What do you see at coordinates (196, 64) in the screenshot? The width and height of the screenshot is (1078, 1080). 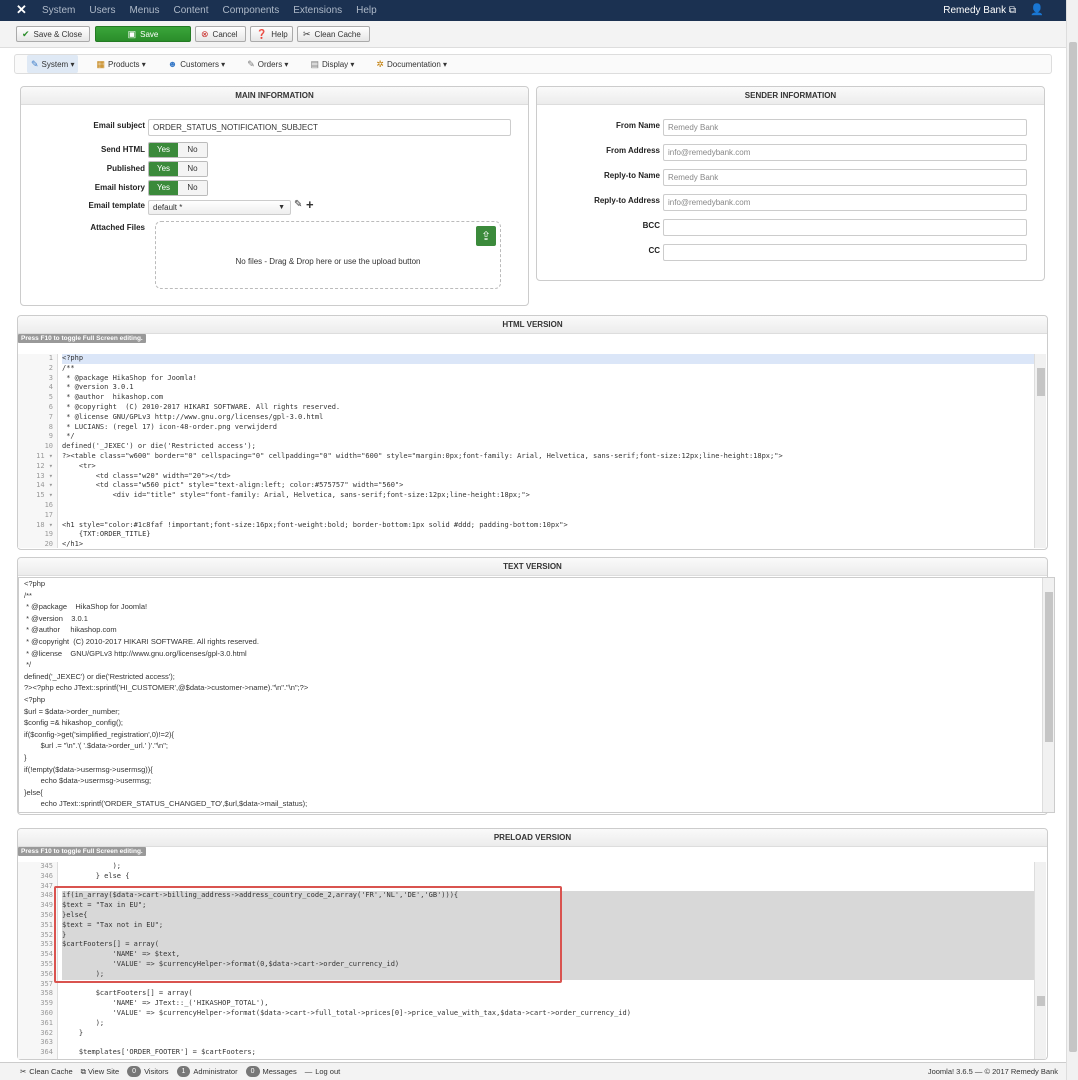 I see `submenu-customers: ☻ Customers ▾` at bounding box center [196, 64].